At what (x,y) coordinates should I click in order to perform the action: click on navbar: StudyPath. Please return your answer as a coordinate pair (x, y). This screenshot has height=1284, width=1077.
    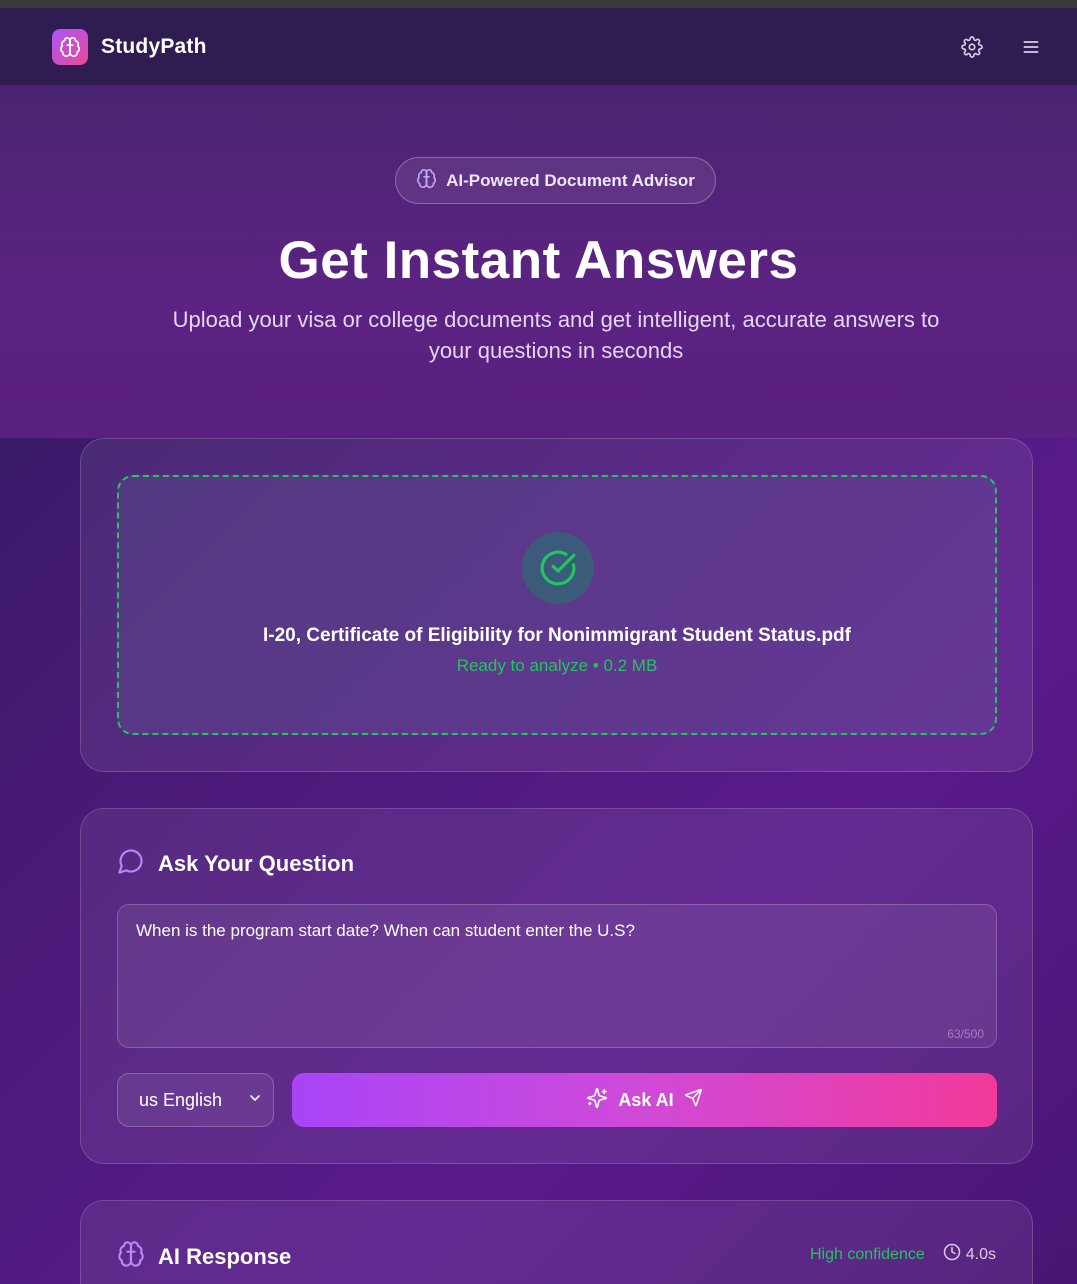
    Looking at the image, I should click on (538, 46).